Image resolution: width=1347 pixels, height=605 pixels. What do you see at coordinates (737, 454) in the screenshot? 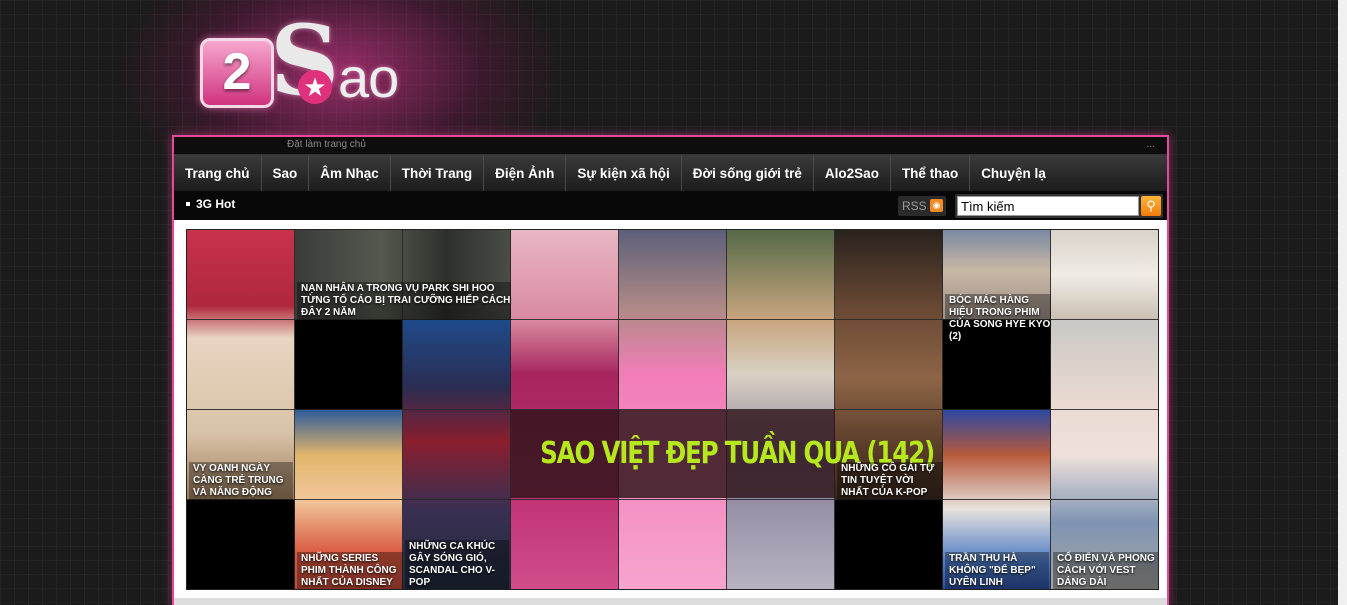
I see `feature-title: SAO VIỆT ĐẸP TUẦN QUA (142)` at bounding box center [737, 454].